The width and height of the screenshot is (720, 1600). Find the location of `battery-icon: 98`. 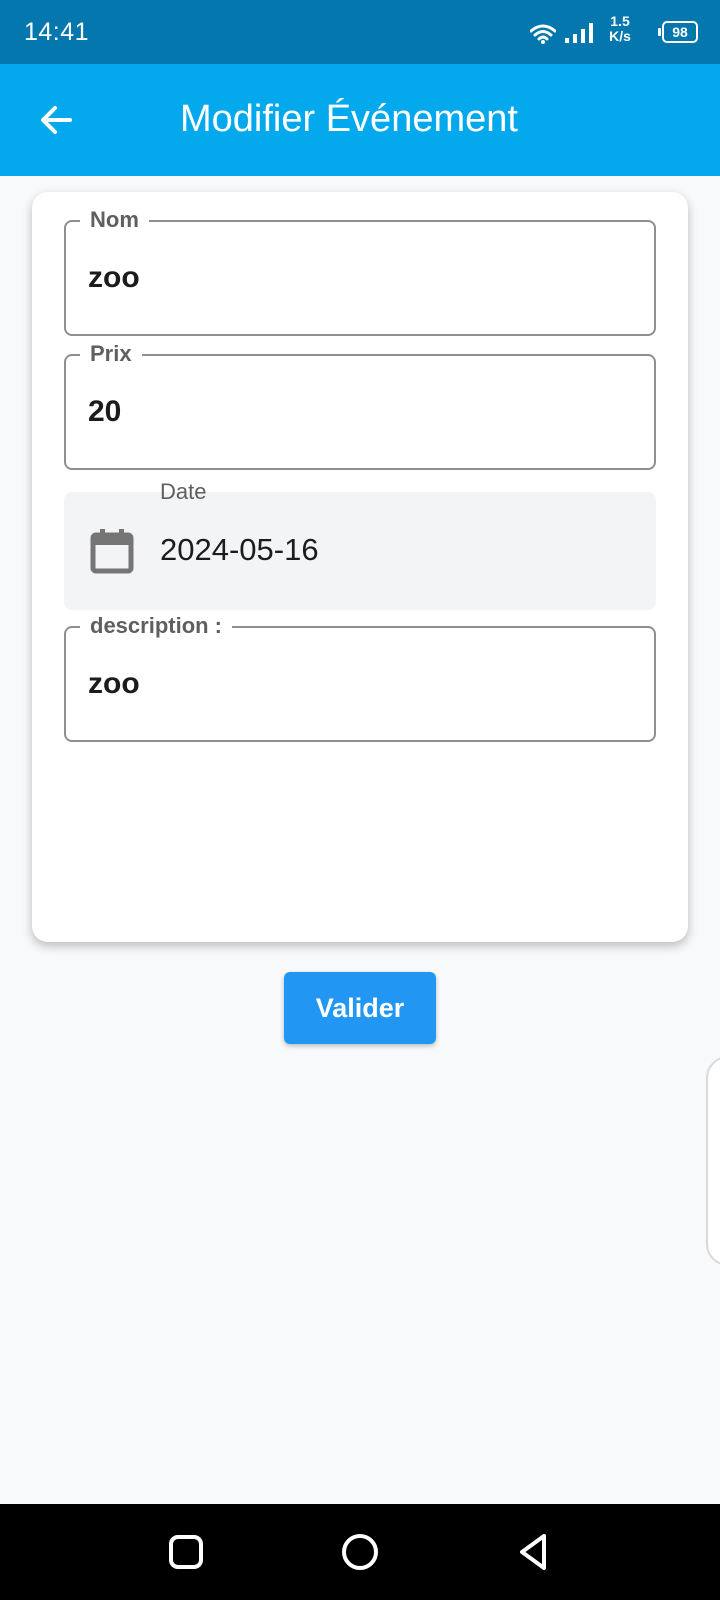

battery-icon: 98 is located at coordinates (678, 32).